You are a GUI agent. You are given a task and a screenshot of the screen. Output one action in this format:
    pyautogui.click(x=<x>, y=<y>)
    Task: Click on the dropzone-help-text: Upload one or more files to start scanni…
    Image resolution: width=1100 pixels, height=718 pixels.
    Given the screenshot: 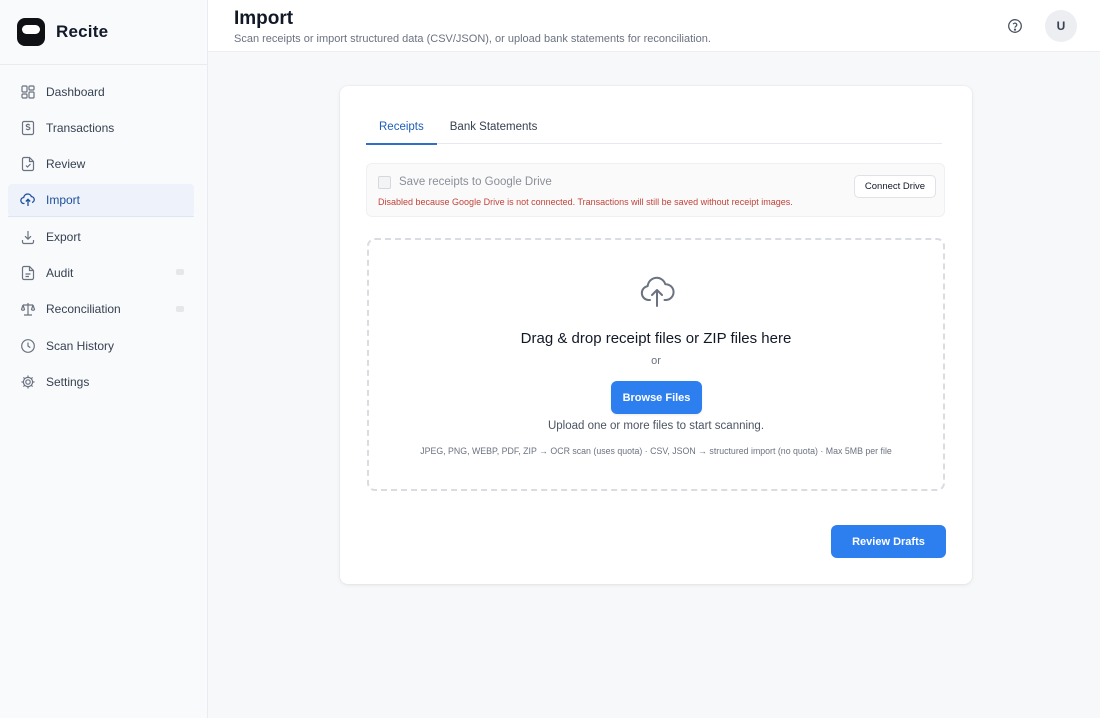 What is the action you would take?
    pyautogui.click(x=656, y=426)
    